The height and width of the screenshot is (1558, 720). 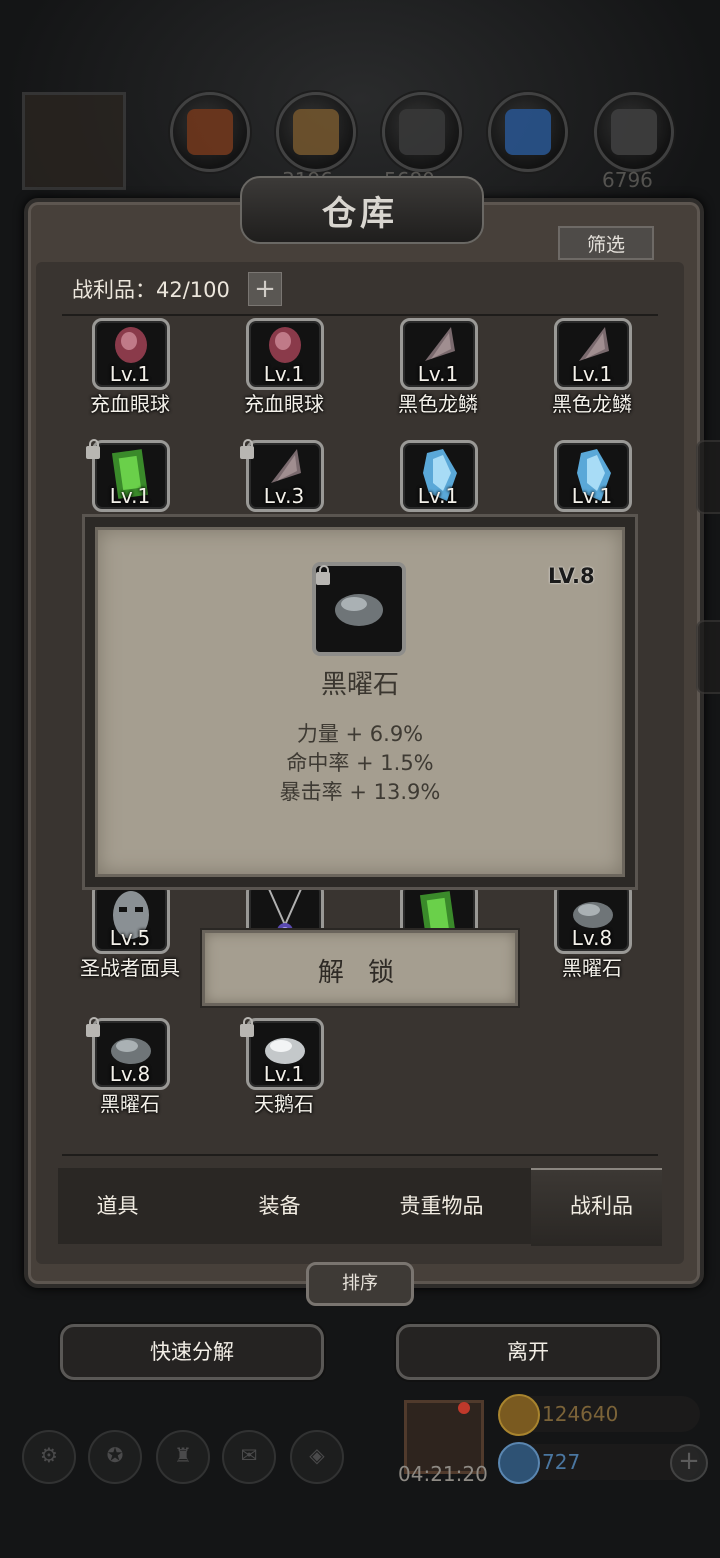 What do you see at coordinates (117, 1205) in the screenshot?
I see `tab-items: 道具` at bounding box center [117, 1205].